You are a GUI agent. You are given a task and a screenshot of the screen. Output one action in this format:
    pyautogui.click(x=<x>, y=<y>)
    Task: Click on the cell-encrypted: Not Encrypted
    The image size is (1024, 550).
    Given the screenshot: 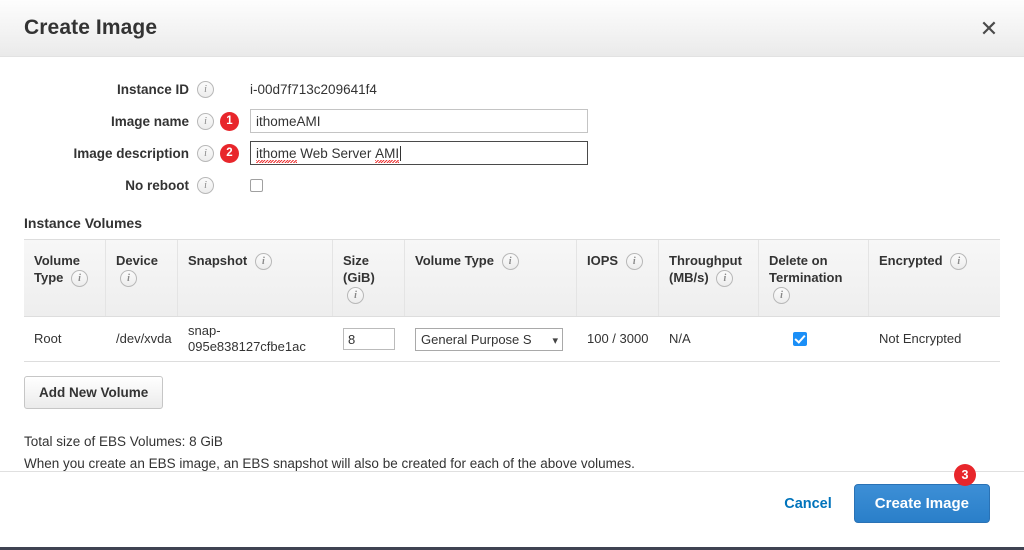 What is the action you would take?
    pyautogui.click(x=920, y=338)
    